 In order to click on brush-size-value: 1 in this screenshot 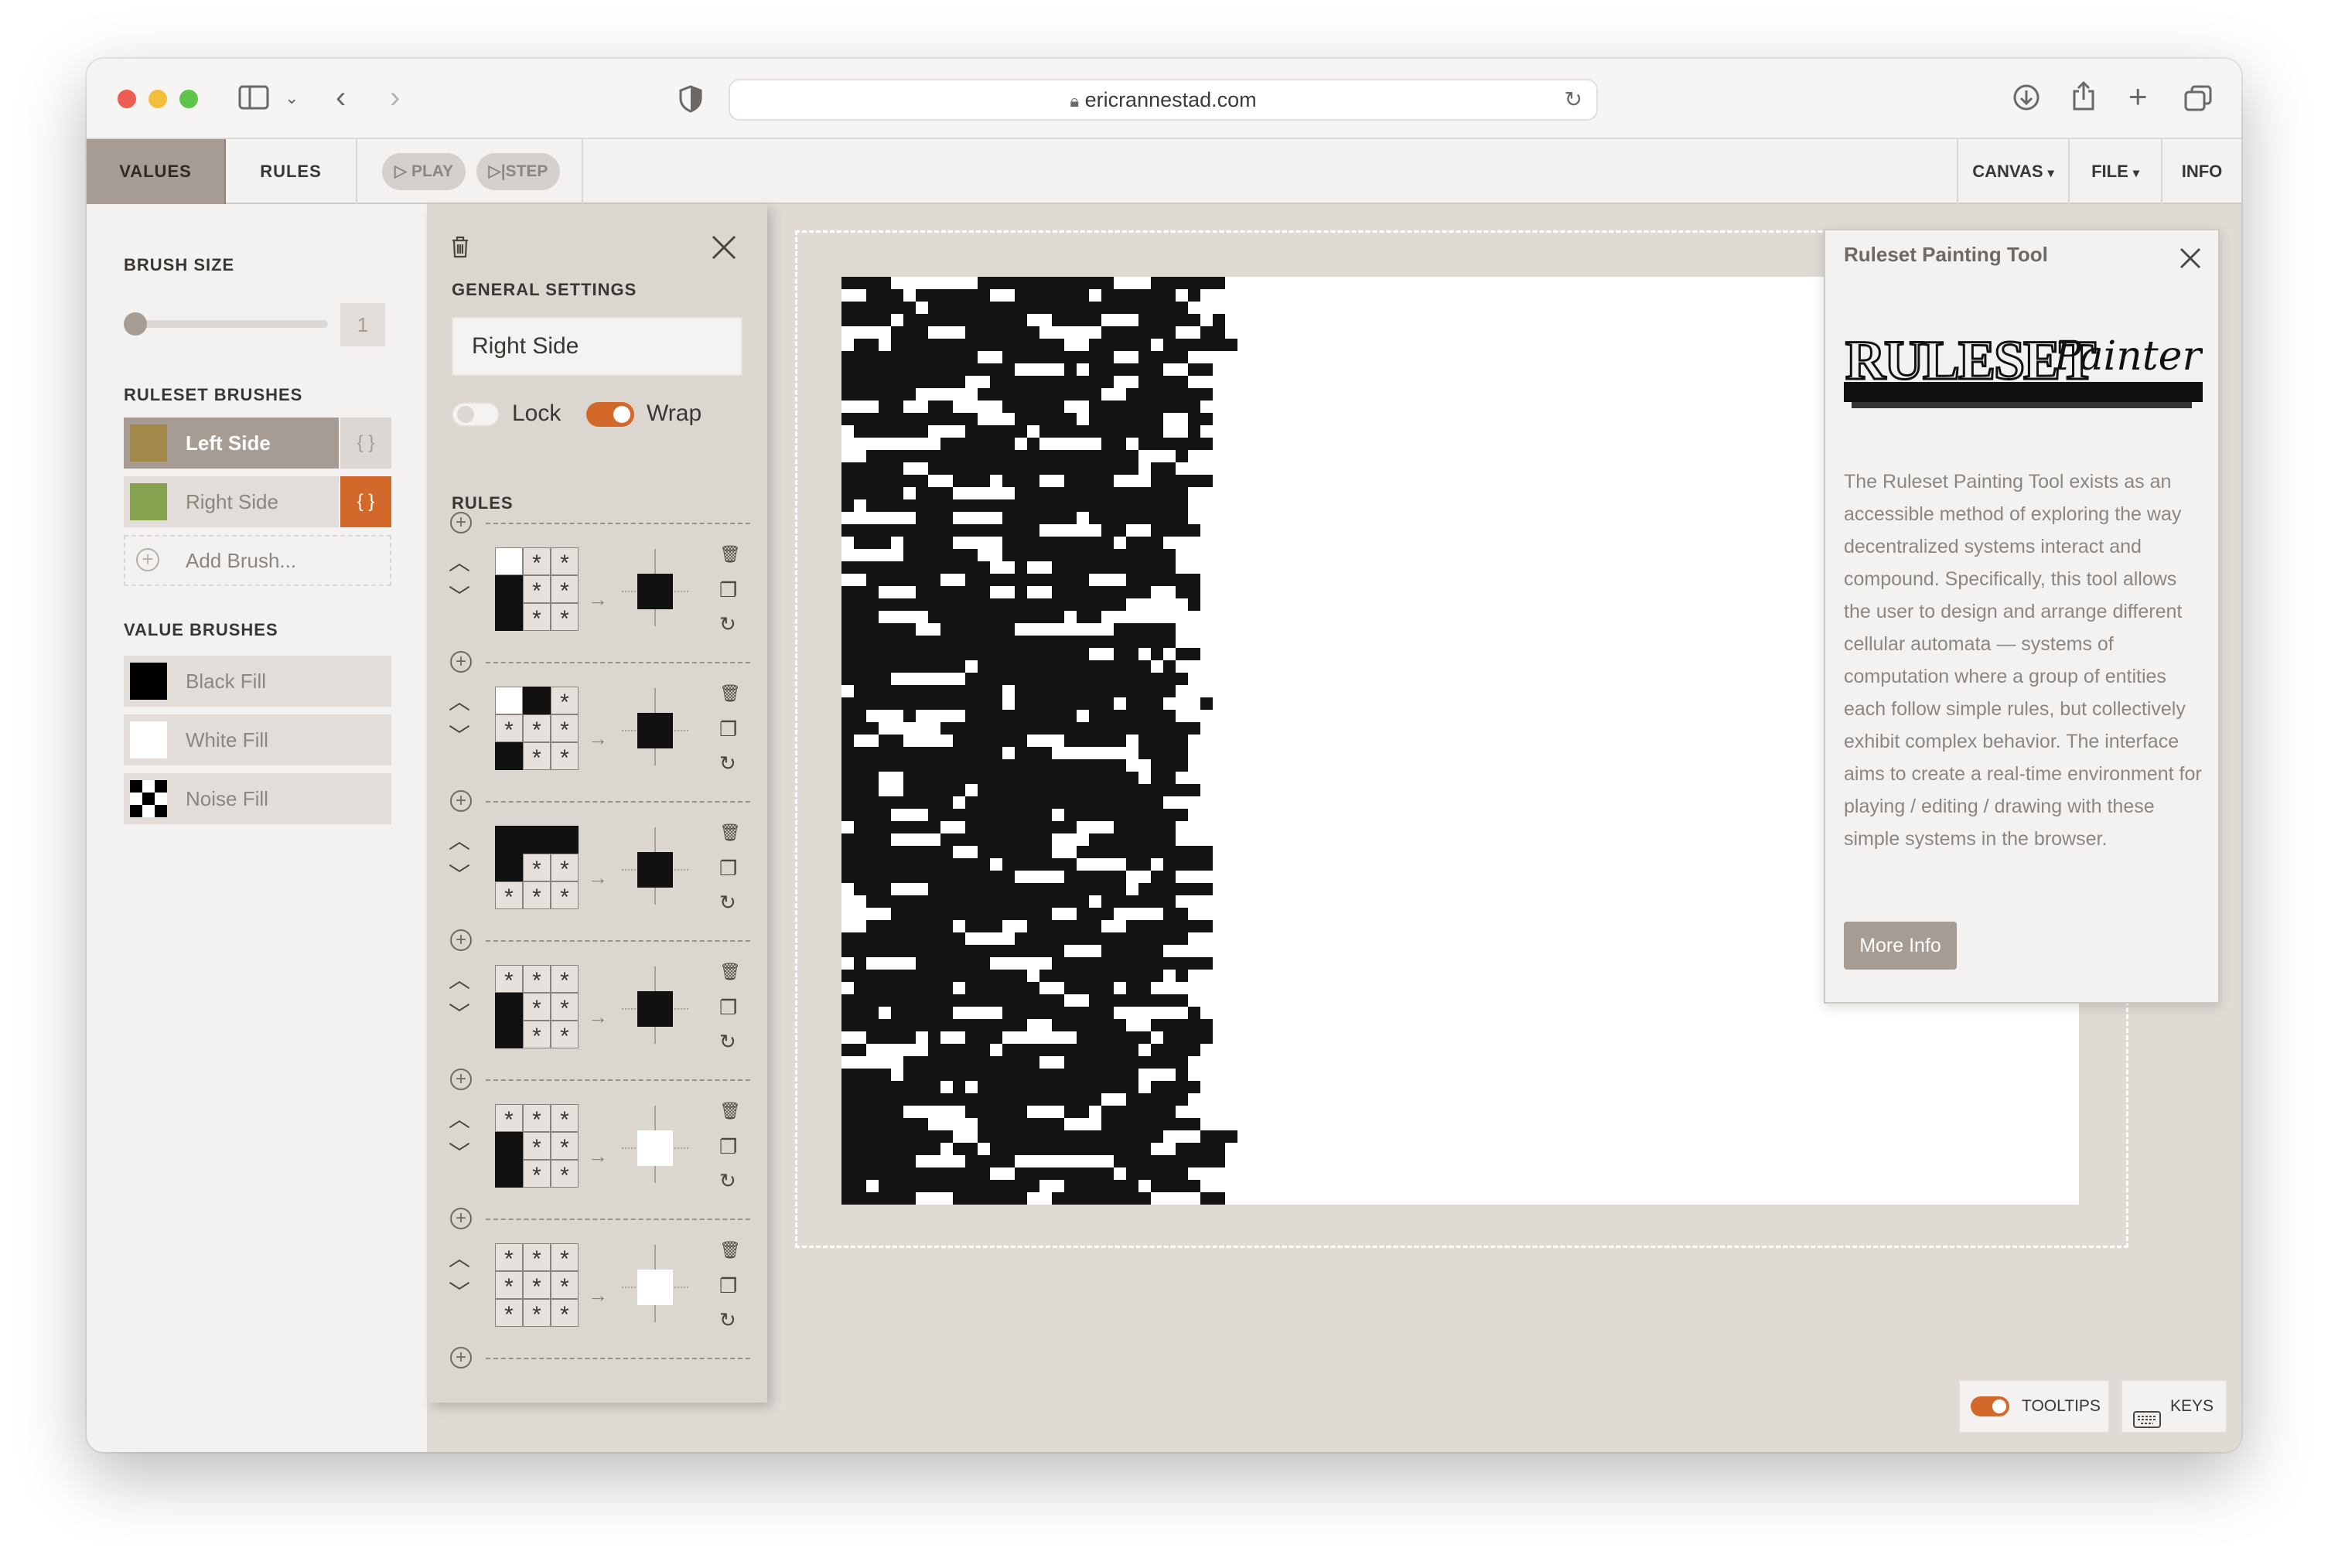, I will do `click(362, 324)`.